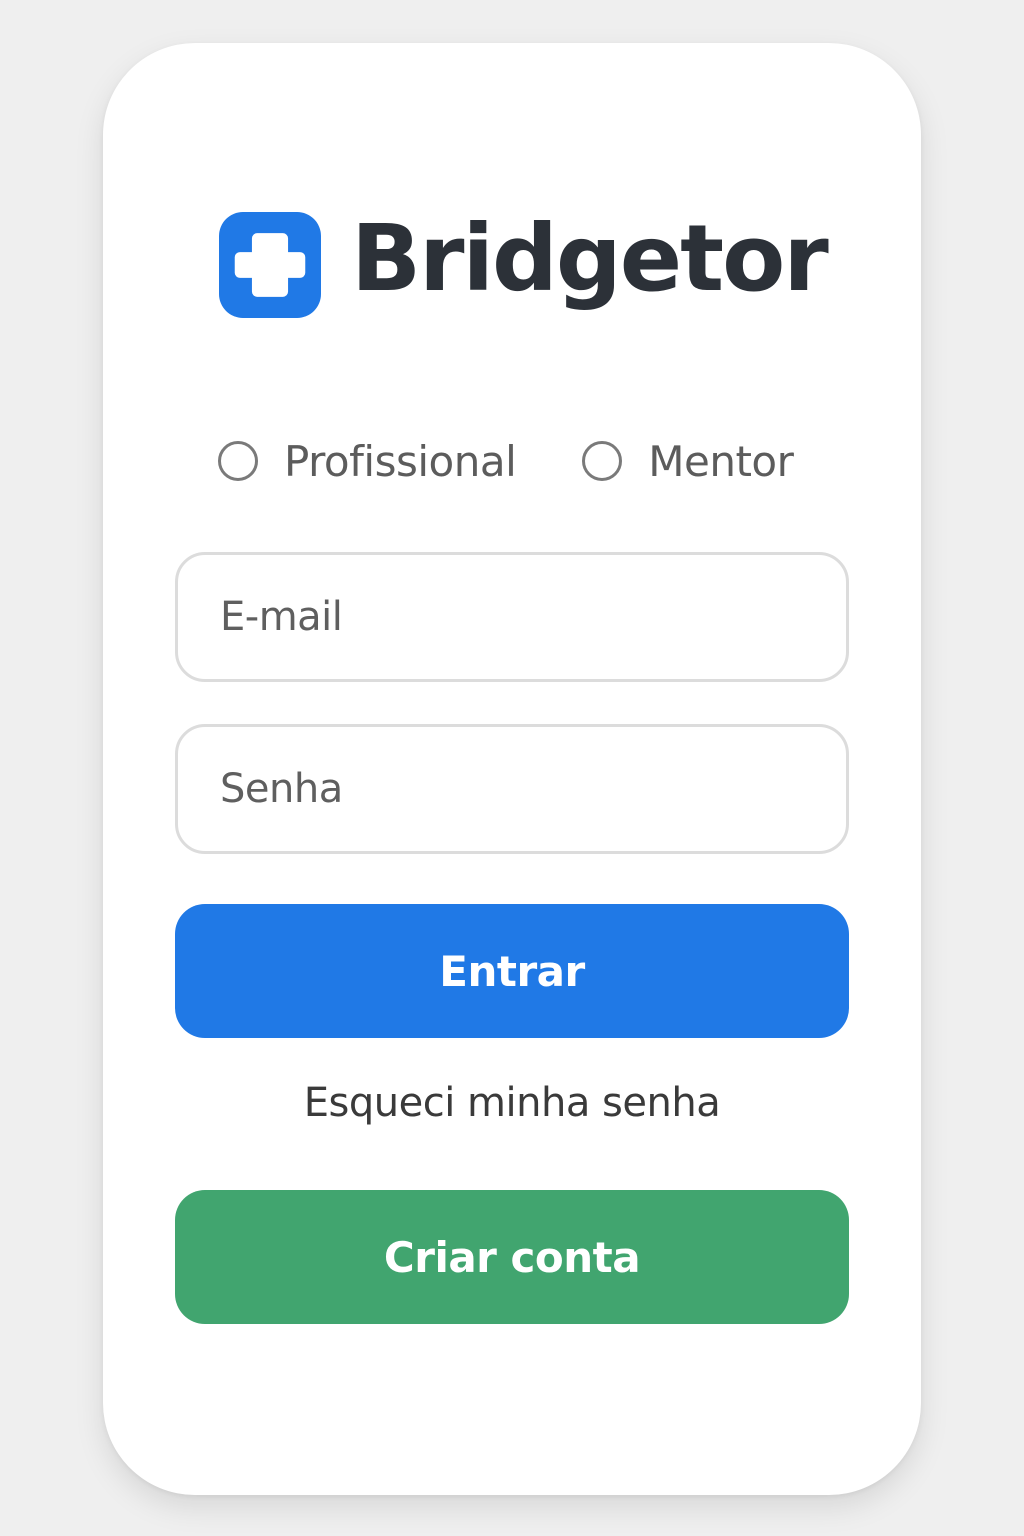  What do you see at coordinates (532, 789) in the screenshot?
I see `password-field` at bounding box center [532, 789].